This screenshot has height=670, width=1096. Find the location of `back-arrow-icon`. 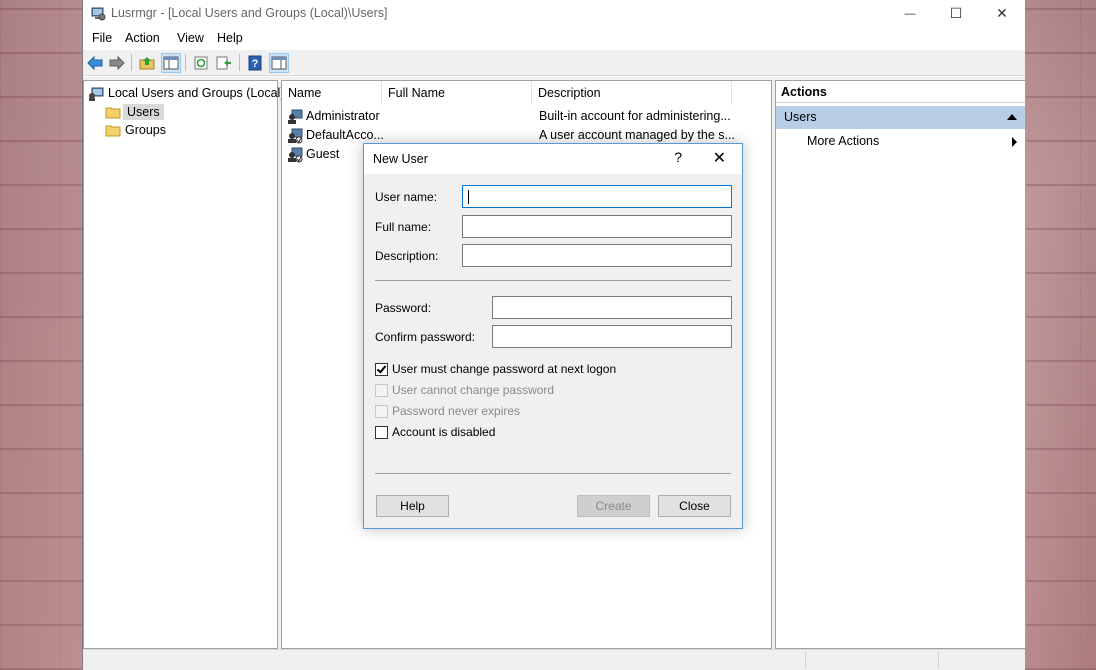

back-arrow-icon is located at coordinates (95, 63).